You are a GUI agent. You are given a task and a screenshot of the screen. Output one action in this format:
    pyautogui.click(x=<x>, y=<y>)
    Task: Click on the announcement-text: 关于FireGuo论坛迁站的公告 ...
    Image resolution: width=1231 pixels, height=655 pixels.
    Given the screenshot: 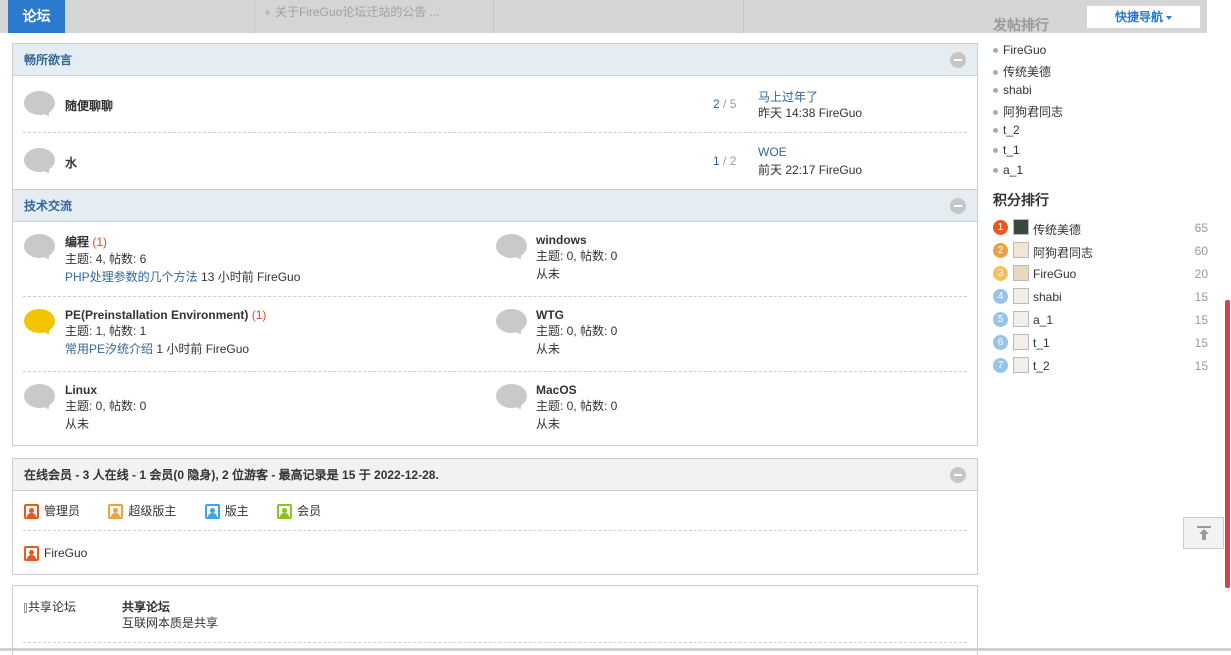 What is the action you would take?
    pyautogui.click(x=357, y=12)
    